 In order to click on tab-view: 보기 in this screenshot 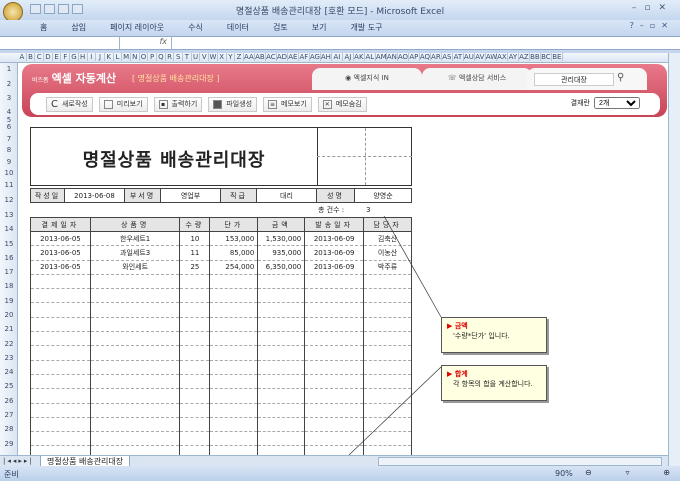, I will do `click(319, 27)`.